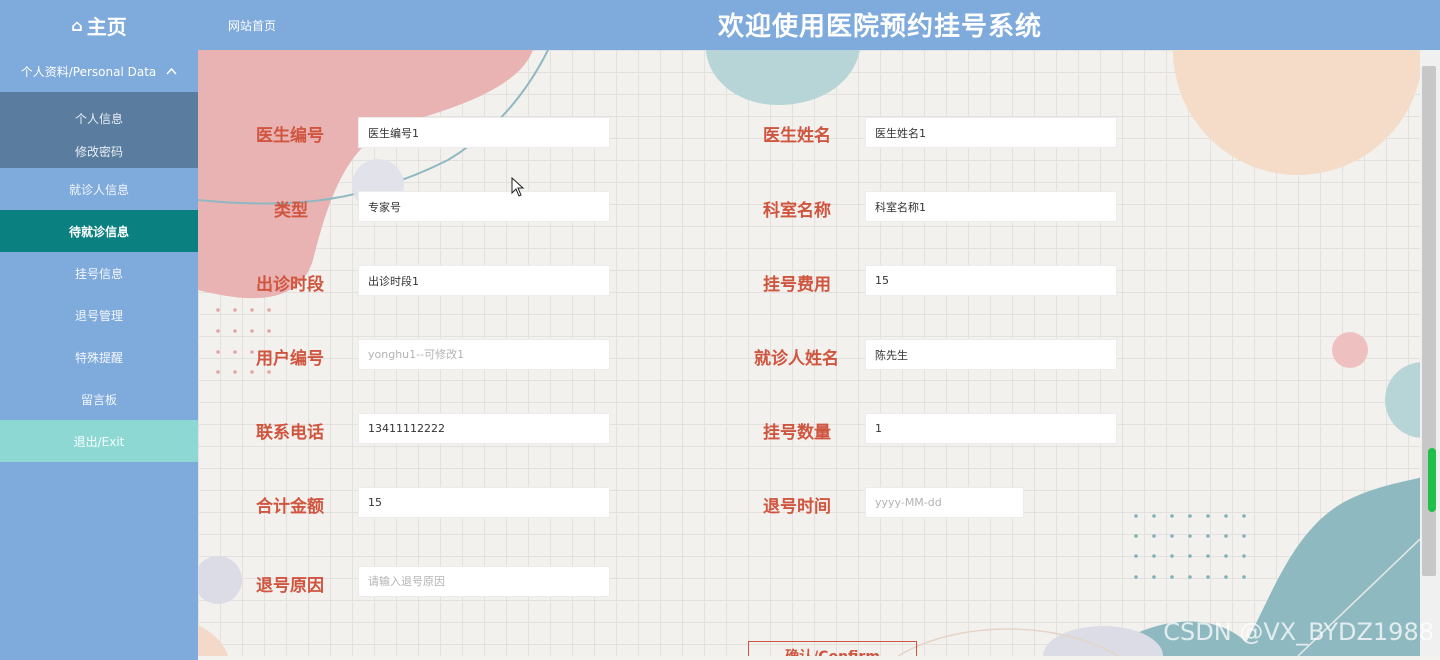 Image resolution: width=1440 pixels, height=660 pixels. Describe the element at coordinates (484, 132) in the screenshot. I see `doctor-no-input` at that location.